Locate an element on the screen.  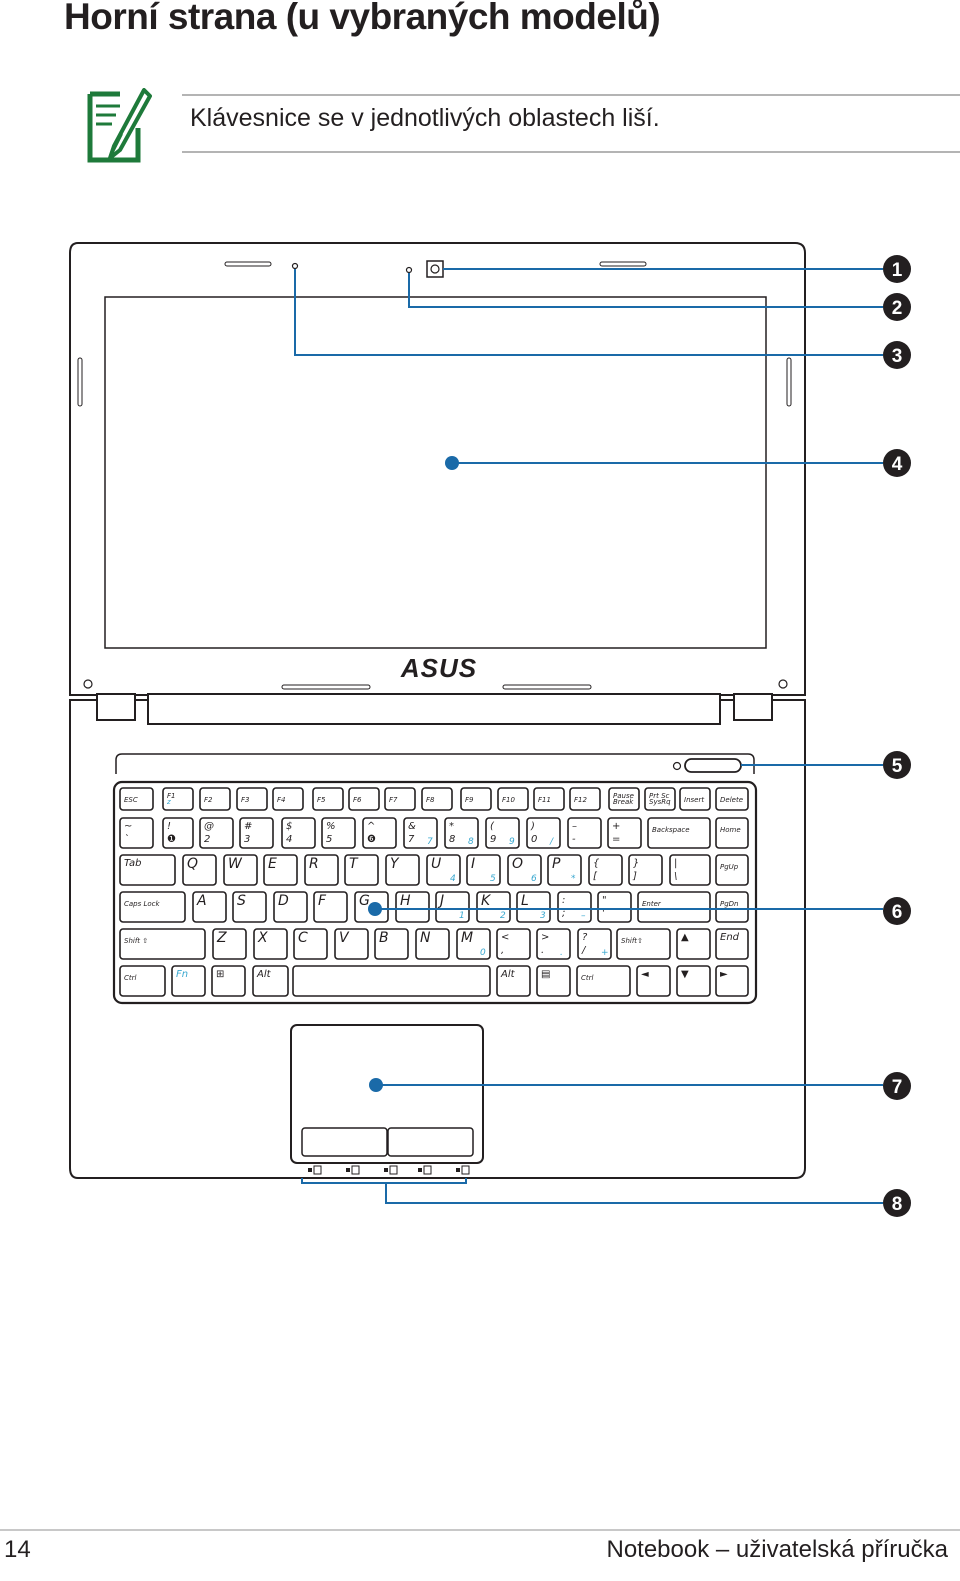
key: ~` is located at coordinates (136, 833).